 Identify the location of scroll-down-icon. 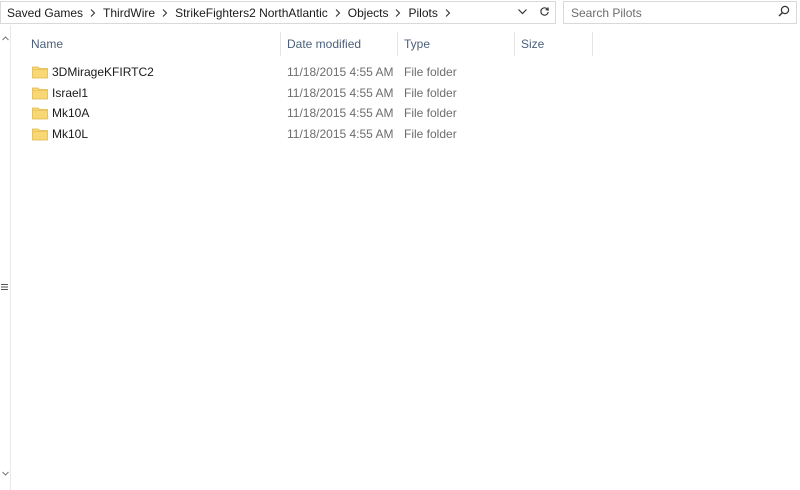
(5, 473).